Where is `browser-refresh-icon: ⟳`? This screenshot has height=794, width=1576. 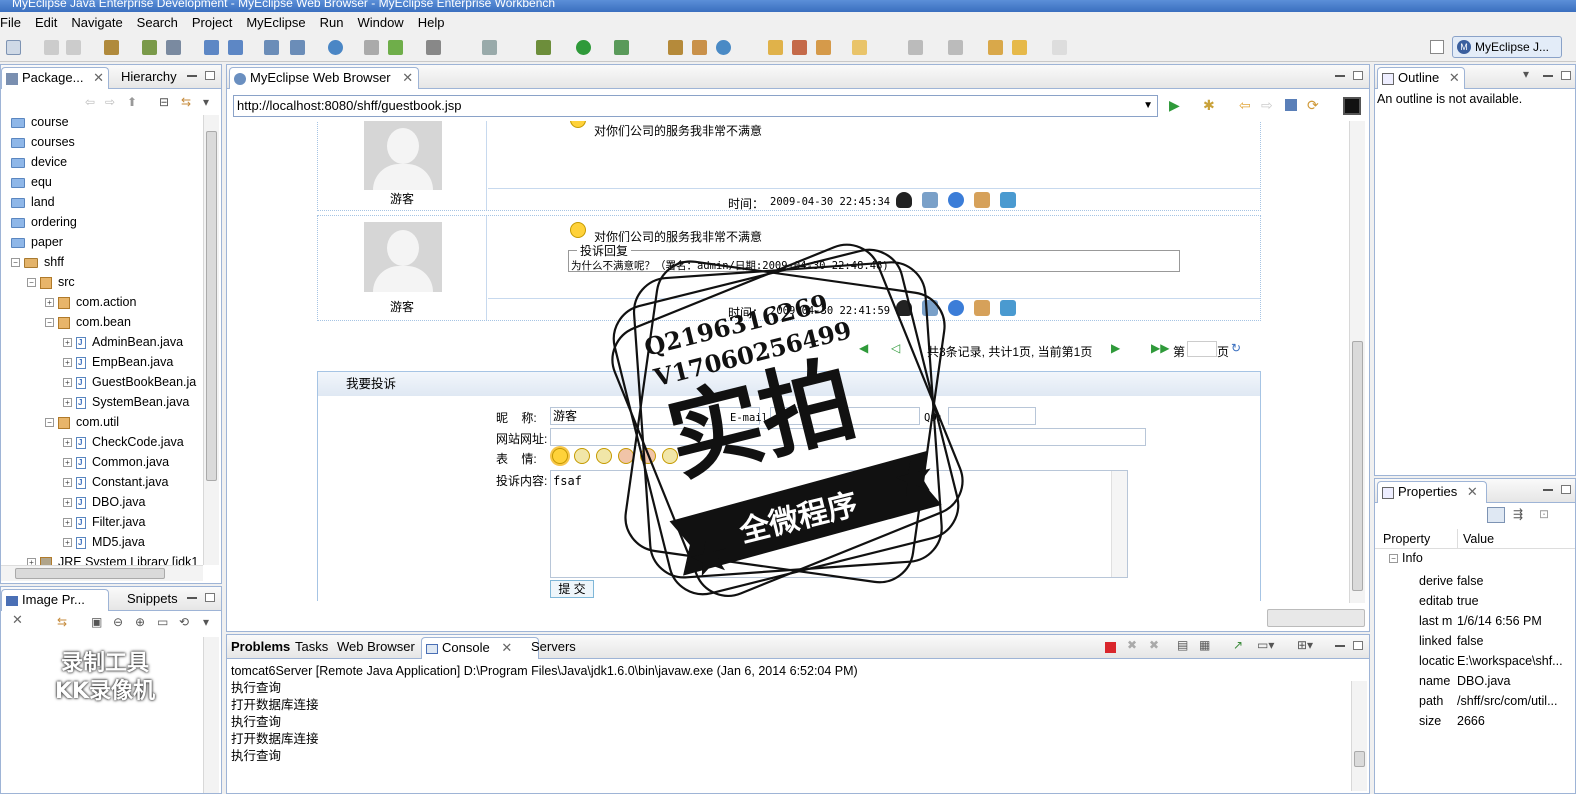
browser-refresh-icon: ⟳ is located at coordinates (1313, 105).